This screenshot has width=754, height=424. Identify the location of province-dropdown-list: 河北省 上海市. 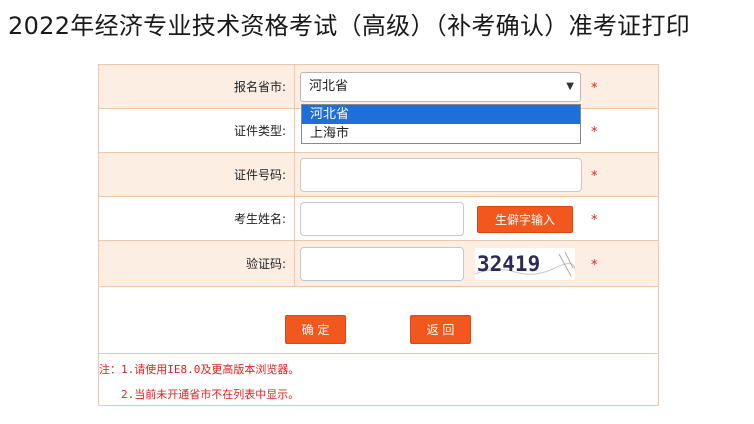
(441, 124).